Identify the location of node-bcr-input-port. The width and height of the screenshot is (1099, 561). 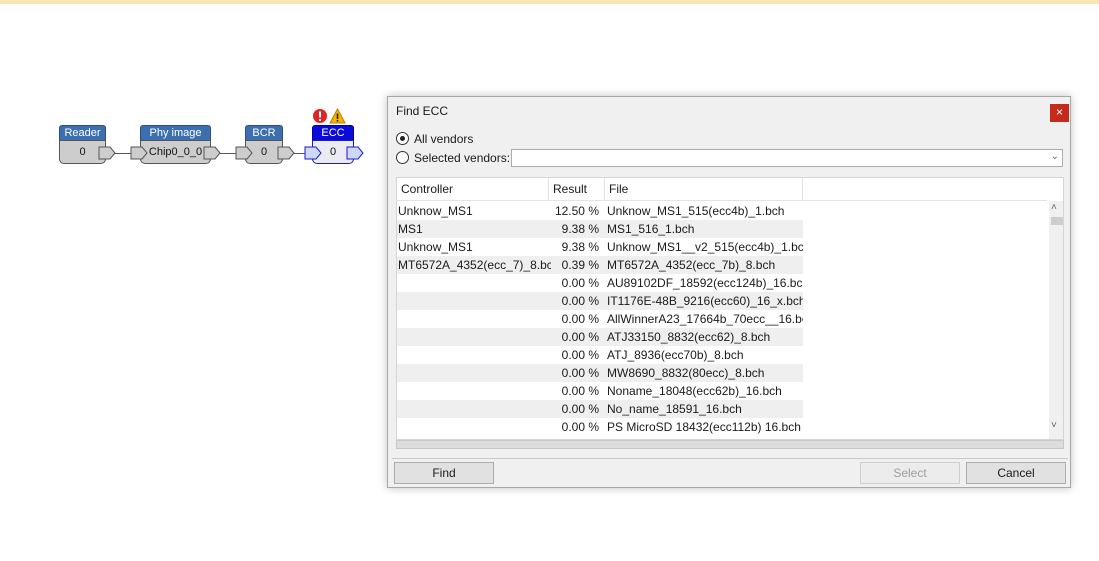
(244, 153).